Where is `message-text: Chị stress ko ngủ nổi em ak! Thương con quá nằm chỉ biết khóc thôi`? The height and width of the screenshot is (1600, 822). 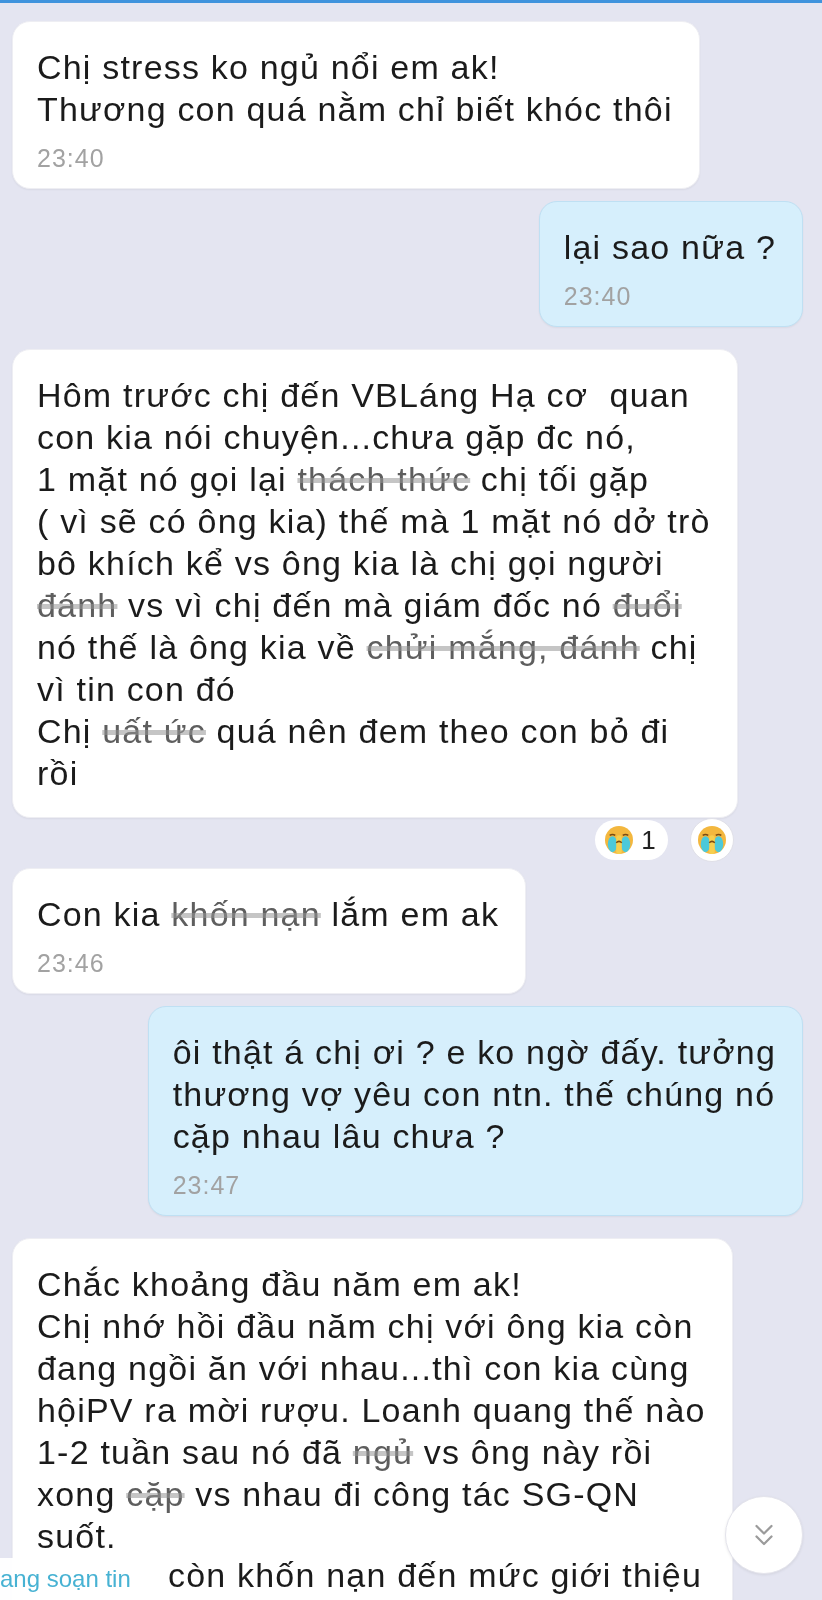
message-text: Chị stress ko ngủ nổi em ak! Thương con quá nằm chỉ biết khóc thôi is located at coordinates (355, 88).